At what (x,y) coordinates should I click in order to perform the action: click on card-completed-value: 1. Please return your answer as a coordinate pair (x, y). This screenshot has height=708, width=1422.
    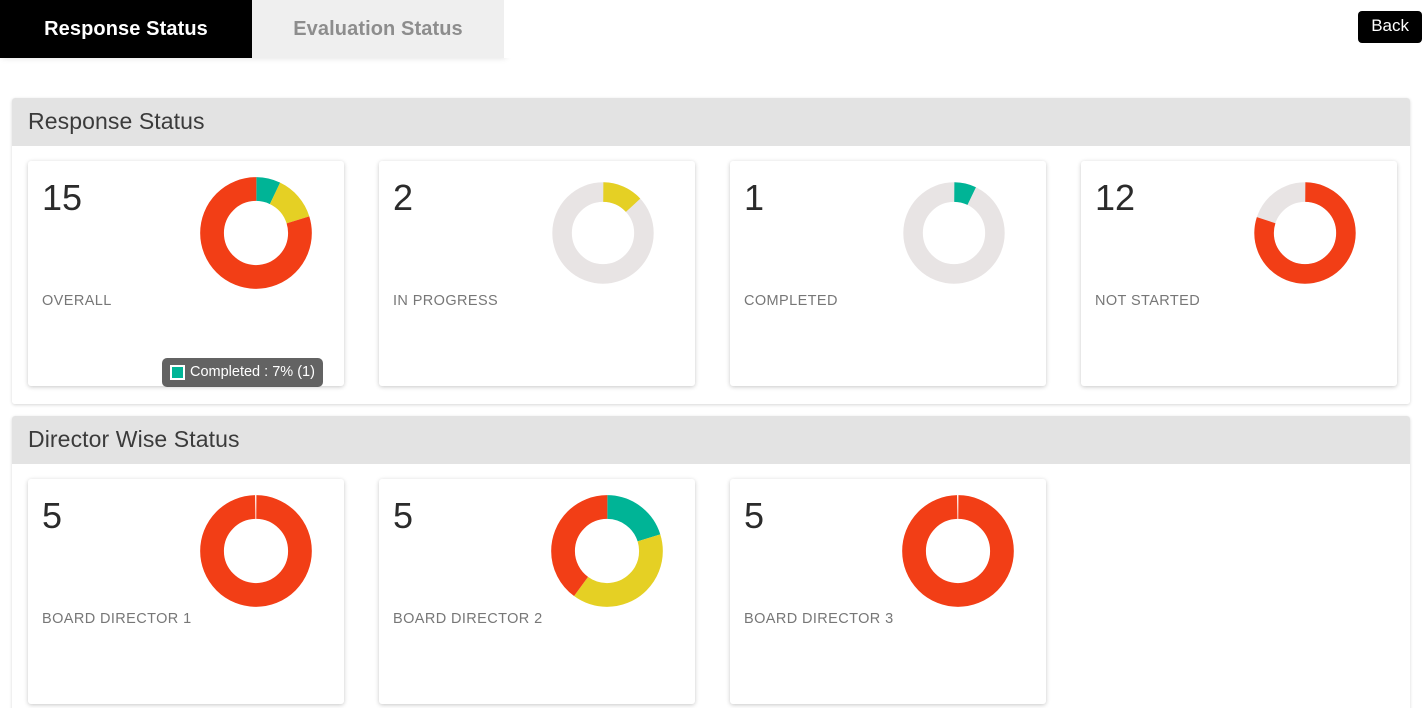
    Looking at the image, I should click on (754, 197).